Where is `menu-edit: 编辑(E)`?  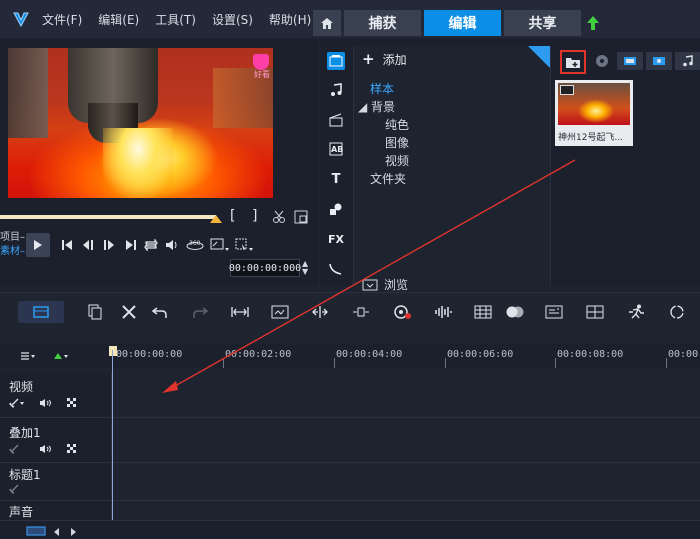 menu-edit: 编辑(E) is located at coordinates (118, 19).